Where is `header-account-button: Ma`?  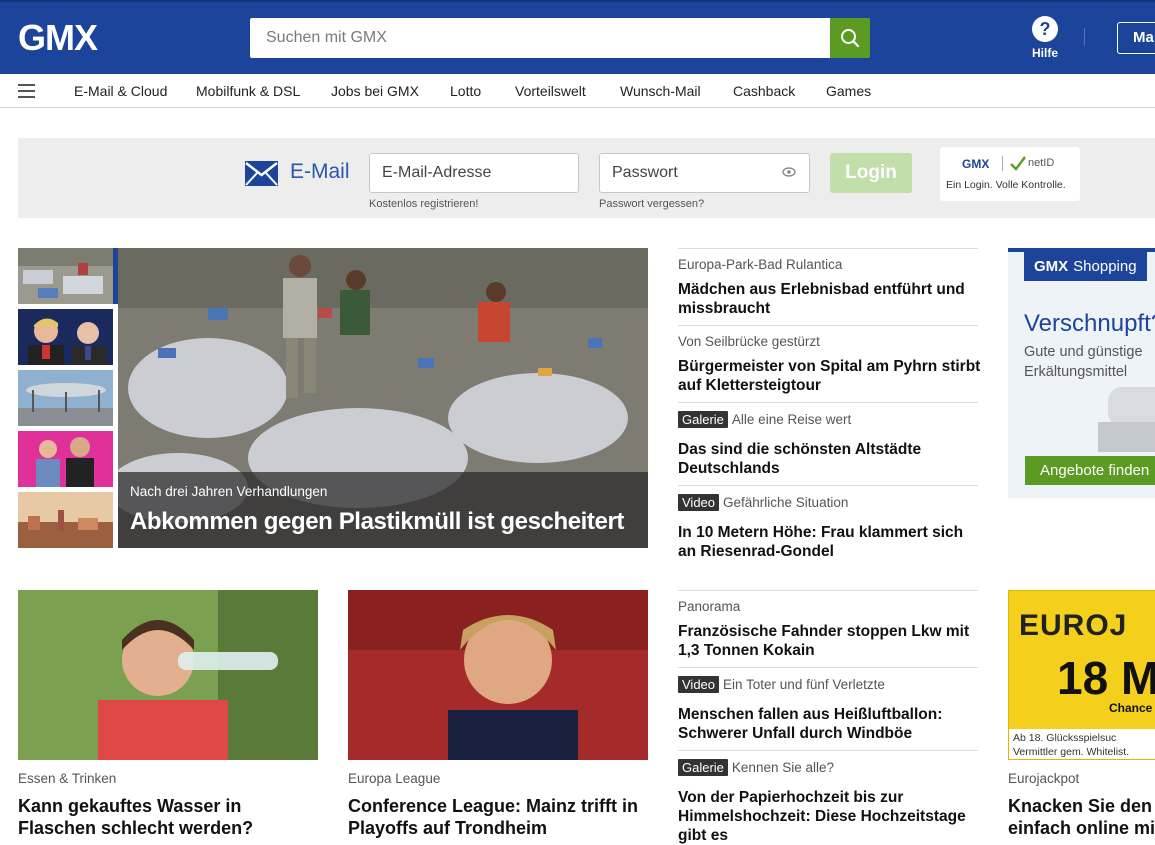
header-account-button: Ma is located at coordinates (1136, 38).